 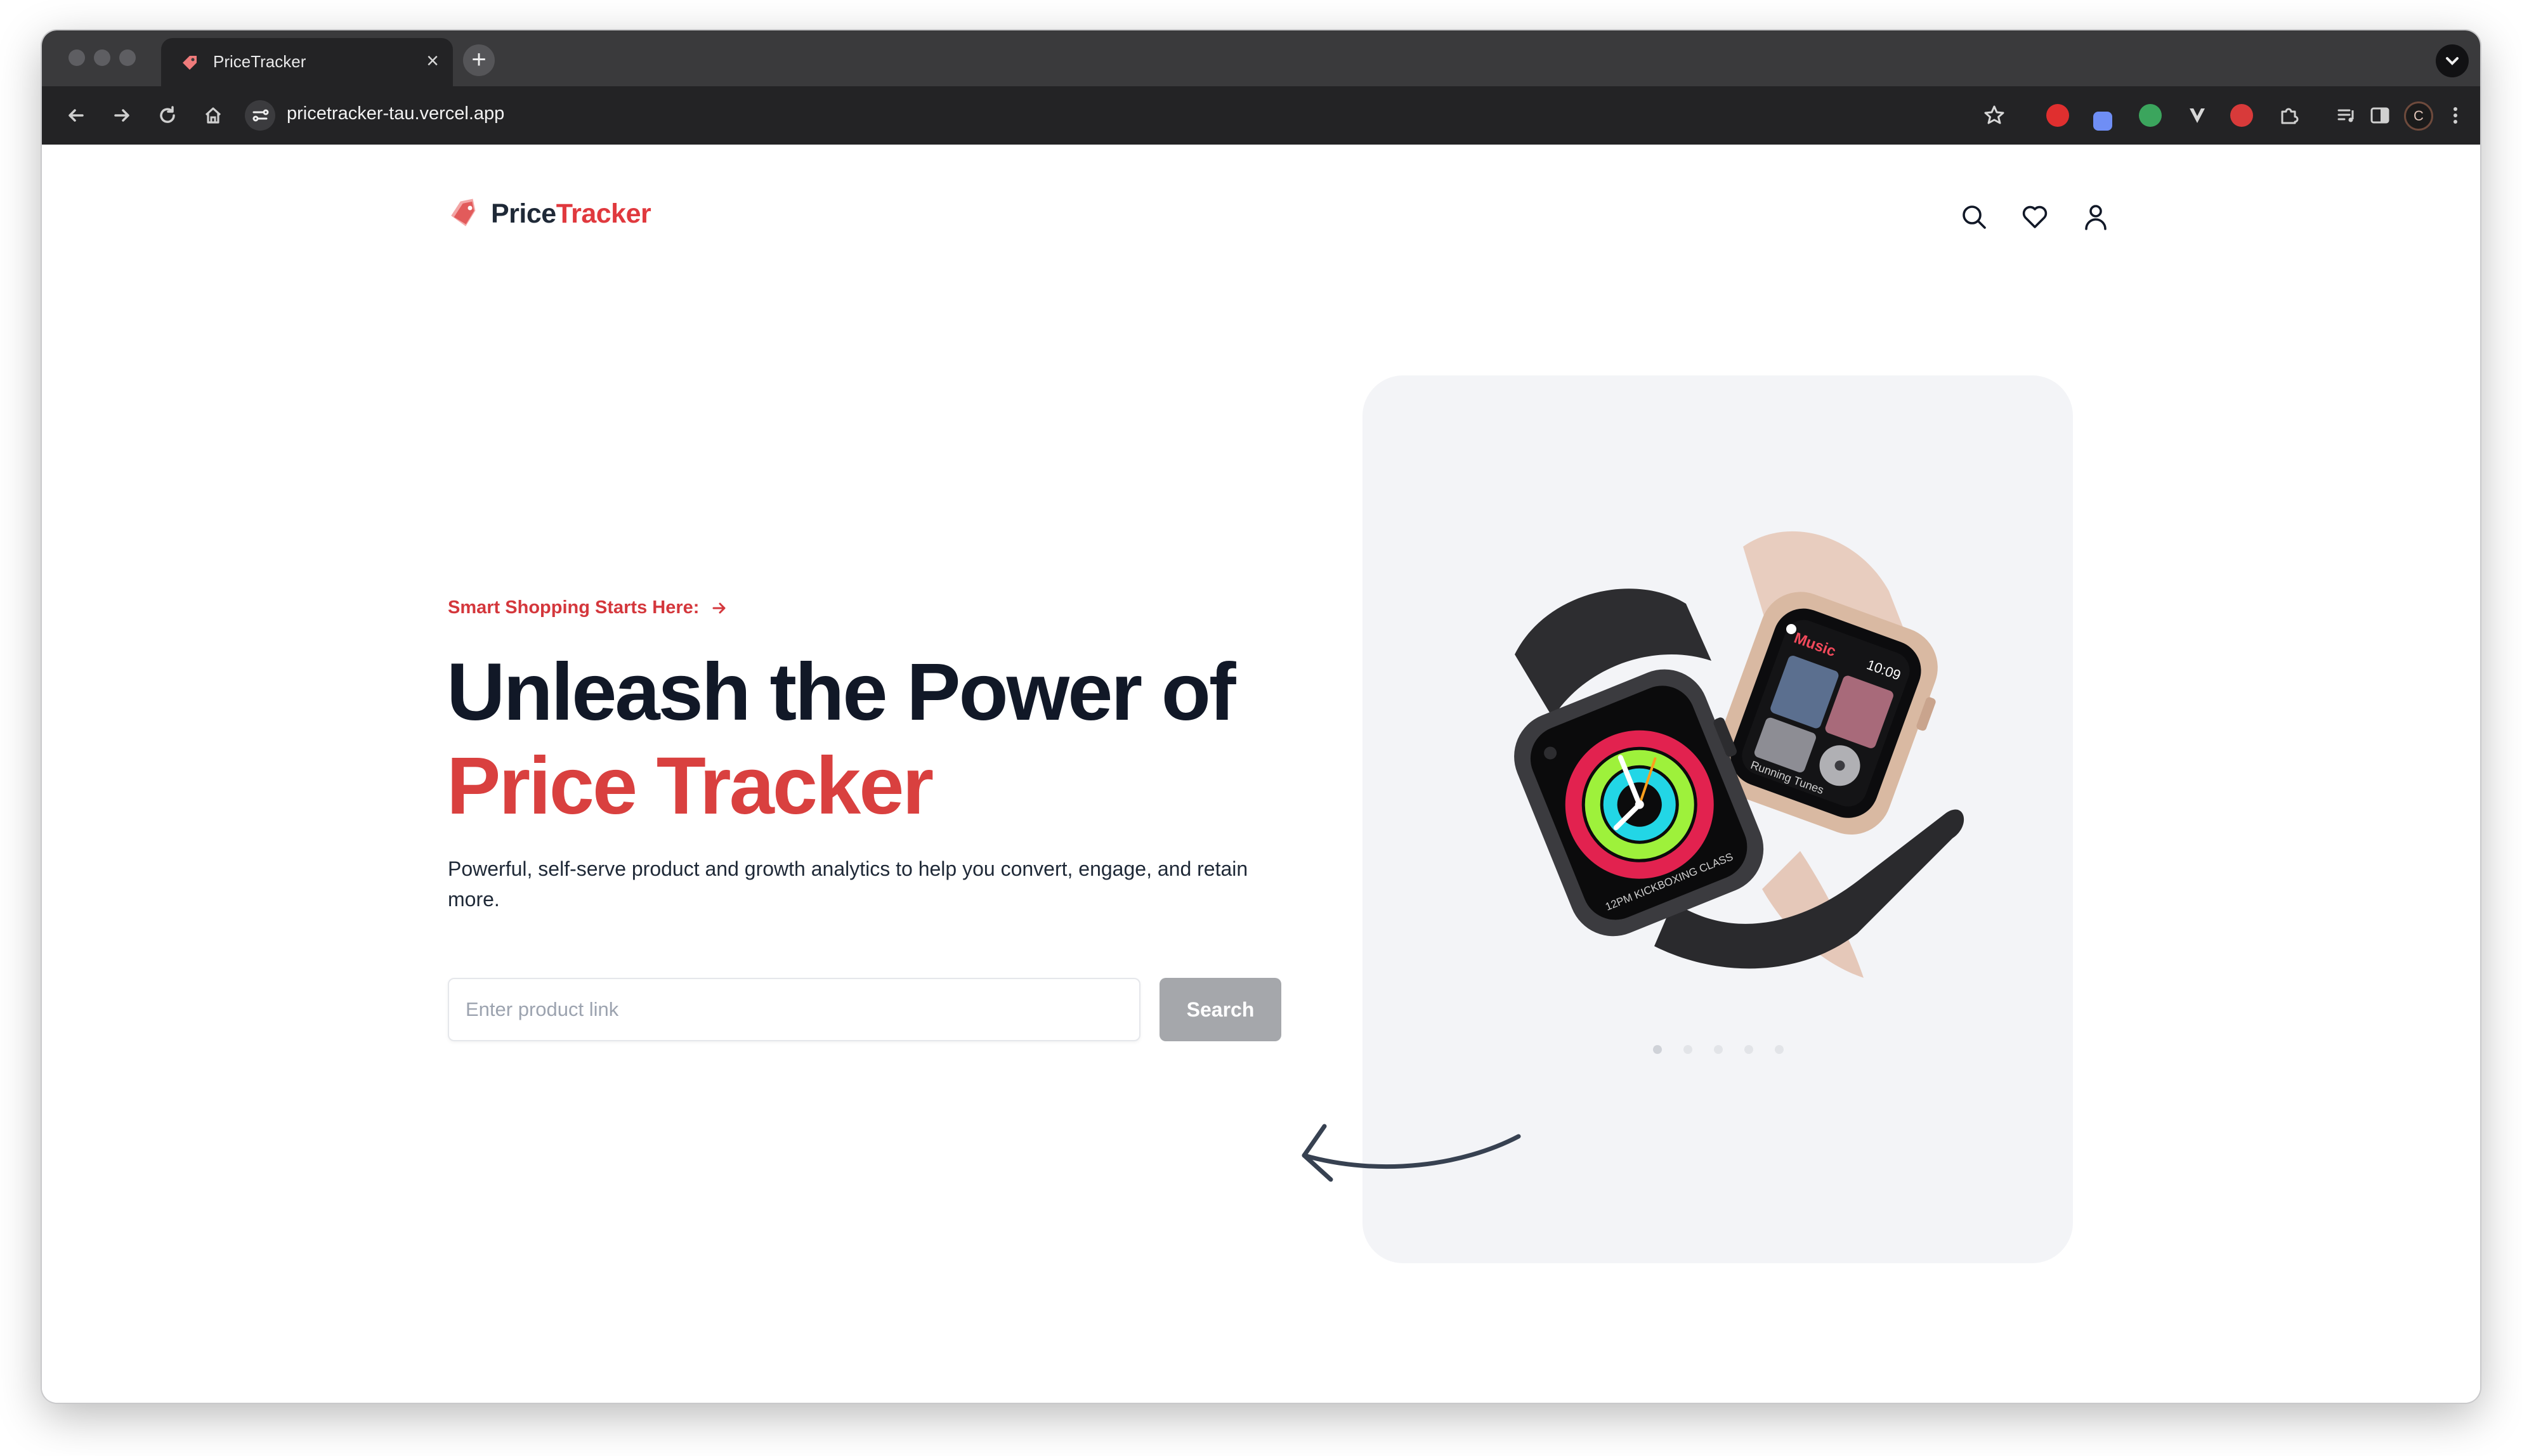 I want to click on chevron-down-icon, so click(x=2452, y=61).